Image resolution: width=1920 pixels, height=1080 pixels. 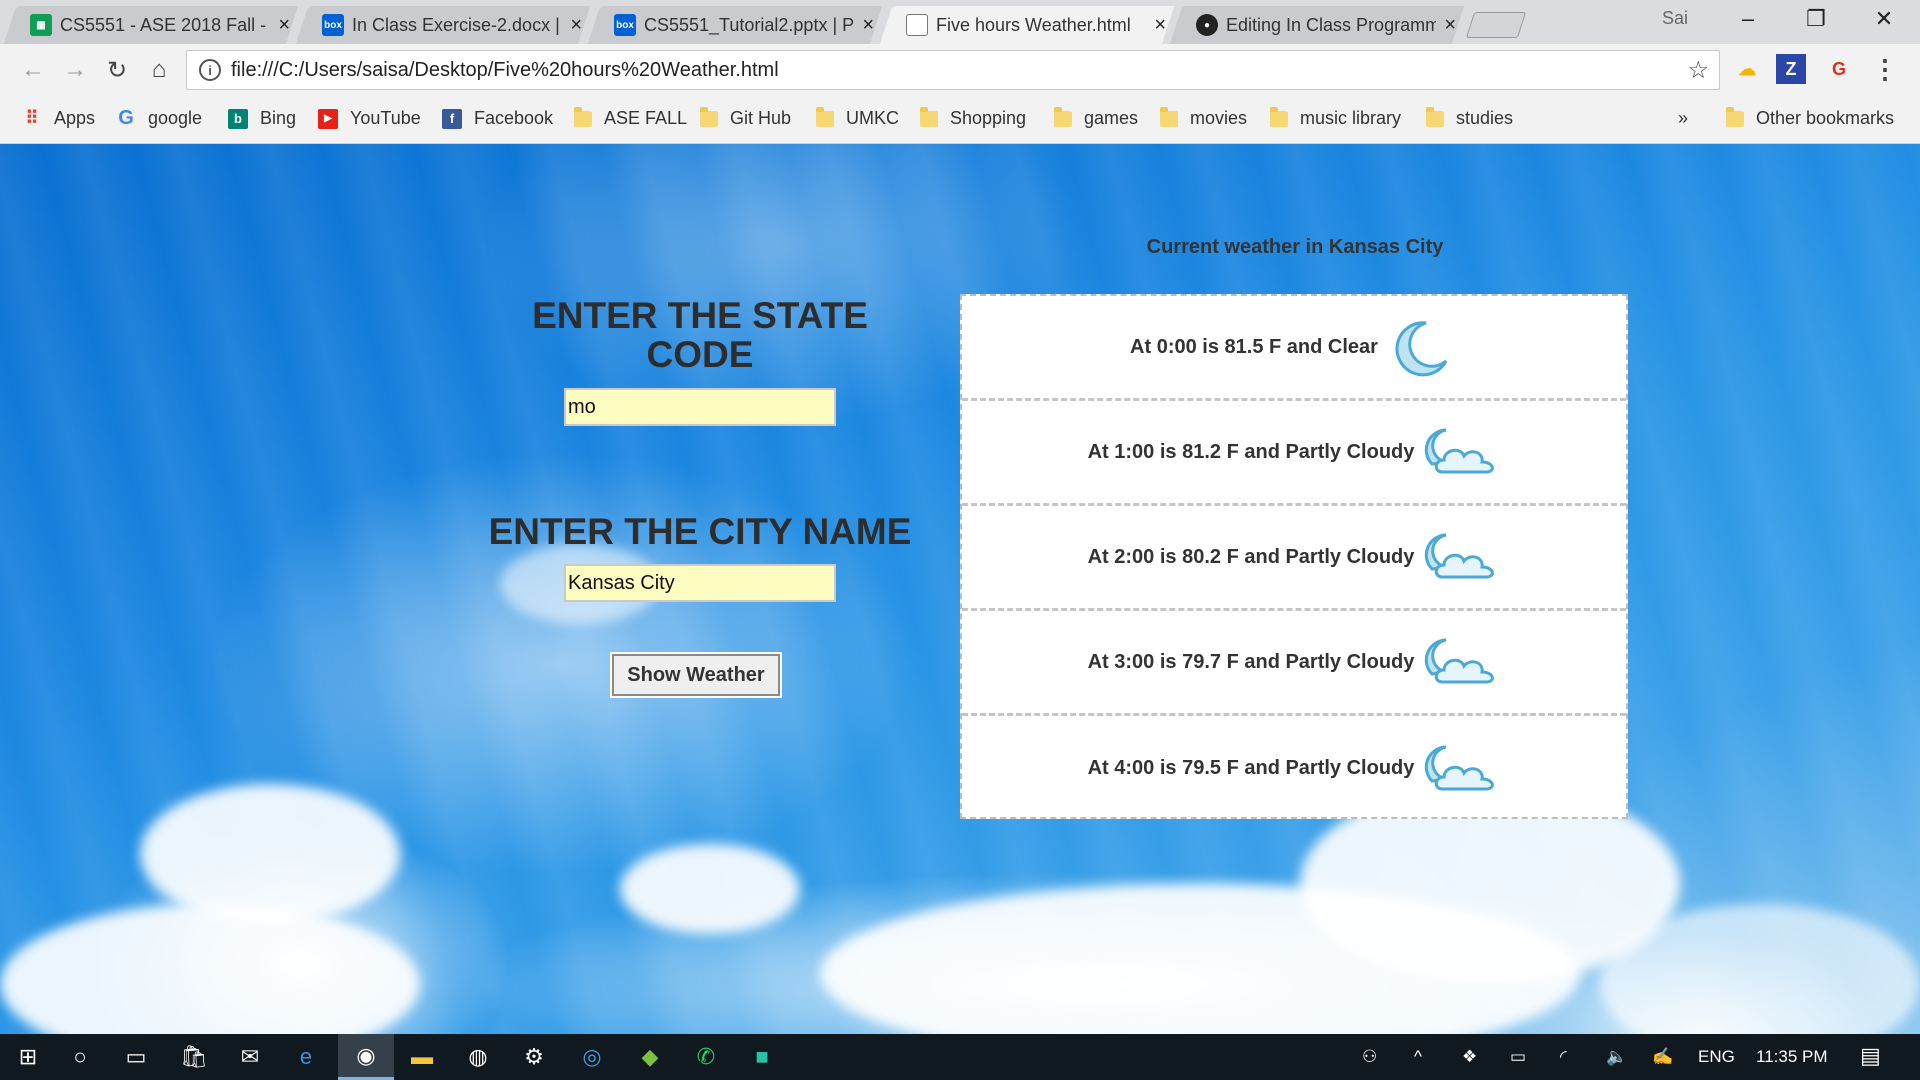 What do you see at coordinates (497, 118) in the screenshot?
I see `bookmark-facebook: f Facebook` at bounding box center [497, 118].